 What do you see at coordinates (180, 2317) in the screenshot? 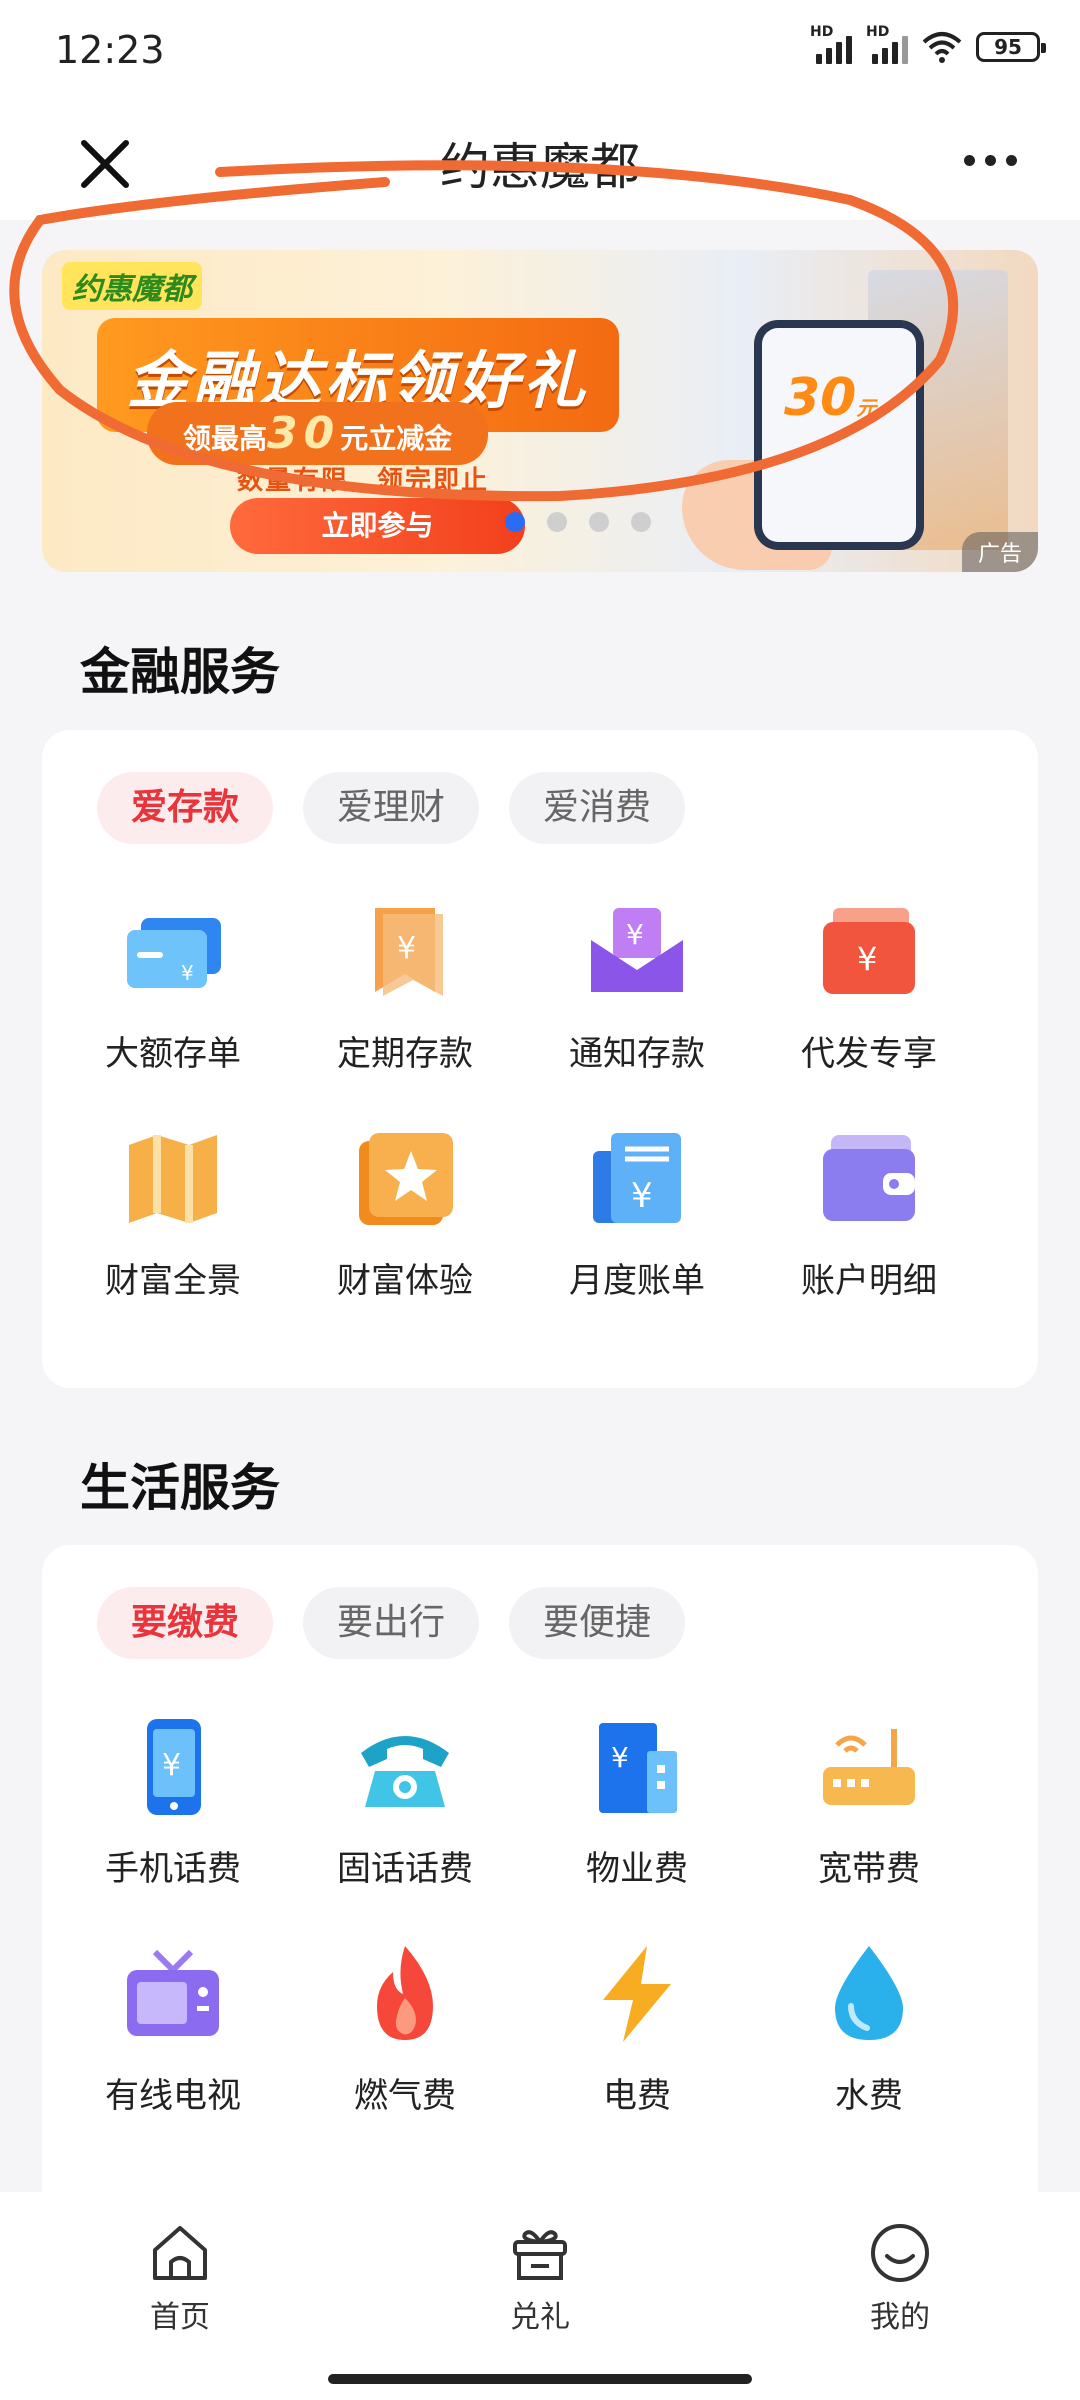
I see `nav-label: 首页` at bounding box center [180, 2317].